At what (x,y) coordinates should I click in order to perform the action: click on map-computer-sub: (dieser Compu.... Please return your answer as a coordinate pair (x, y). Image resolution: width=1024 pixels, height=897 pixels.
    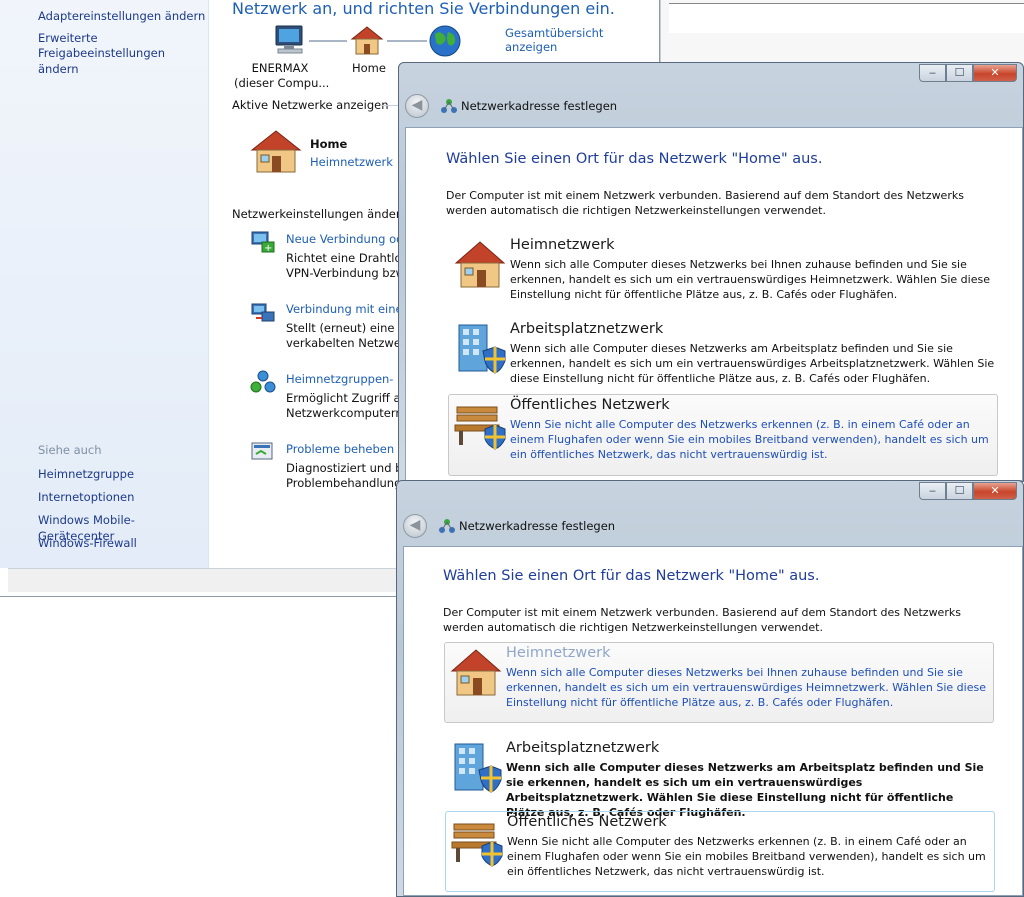
    Looking at the image, I should click on (282, 83).